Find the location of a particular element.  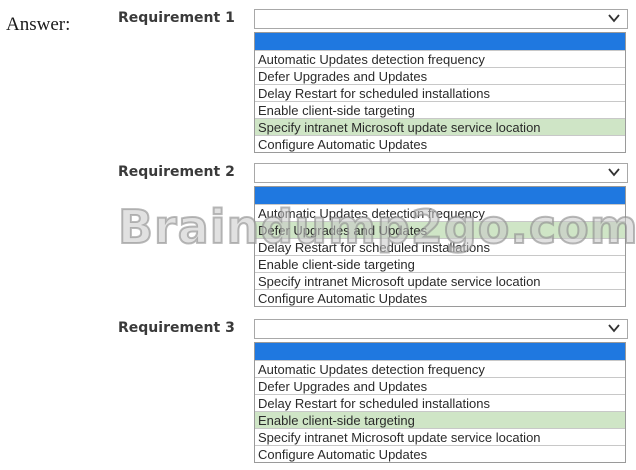

answer-label: Answer: is located at coordinates (38, 24).